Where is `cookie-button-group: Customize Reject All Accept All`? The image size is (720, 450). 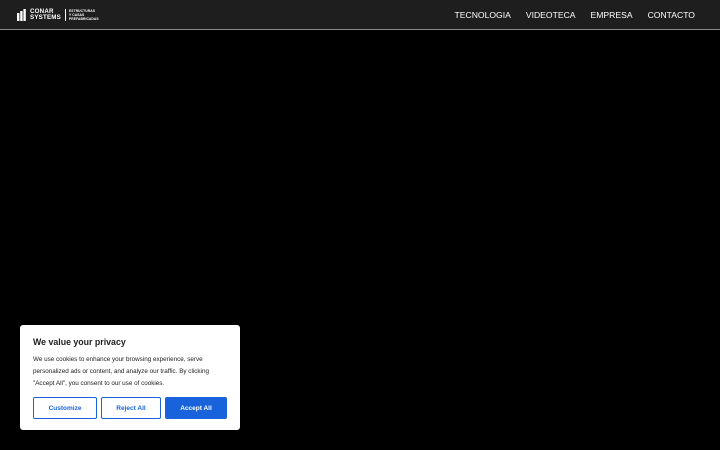
cookie-button-group: Customize Reject All Accept All is located at coordinates (130, 408).